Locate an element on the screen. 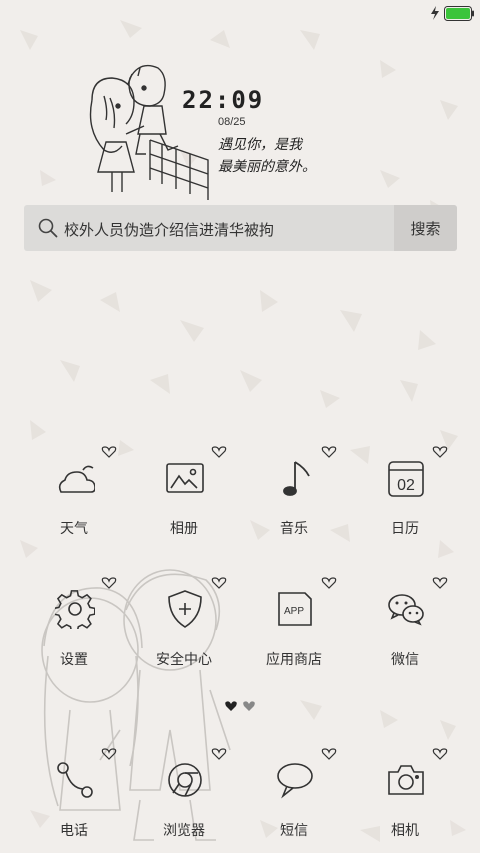  app-label: 电话 is located at coordinates (74, 831).